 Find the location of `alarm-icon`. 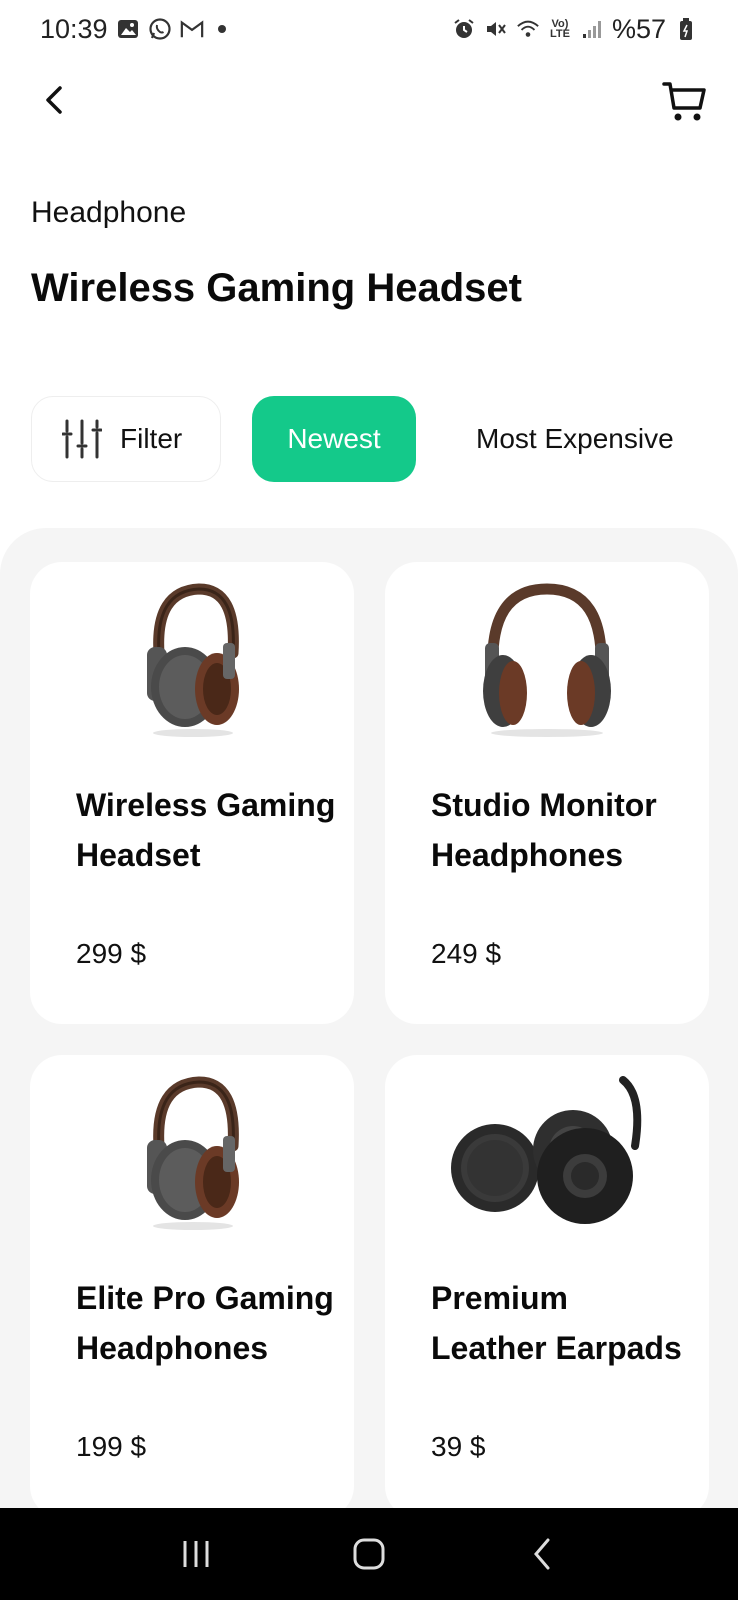

alarm-icon is located at coordinates (464, 29).